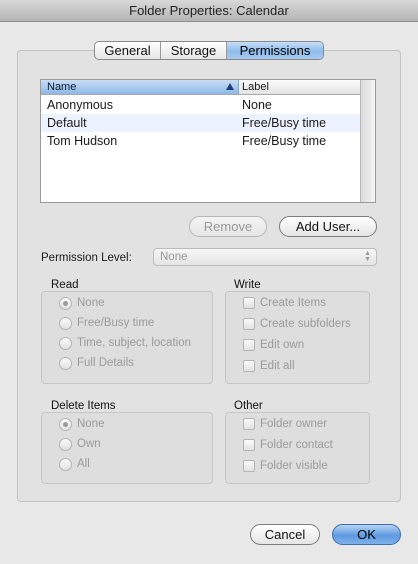  I want to click on row-name: Default, so click(67, 123).